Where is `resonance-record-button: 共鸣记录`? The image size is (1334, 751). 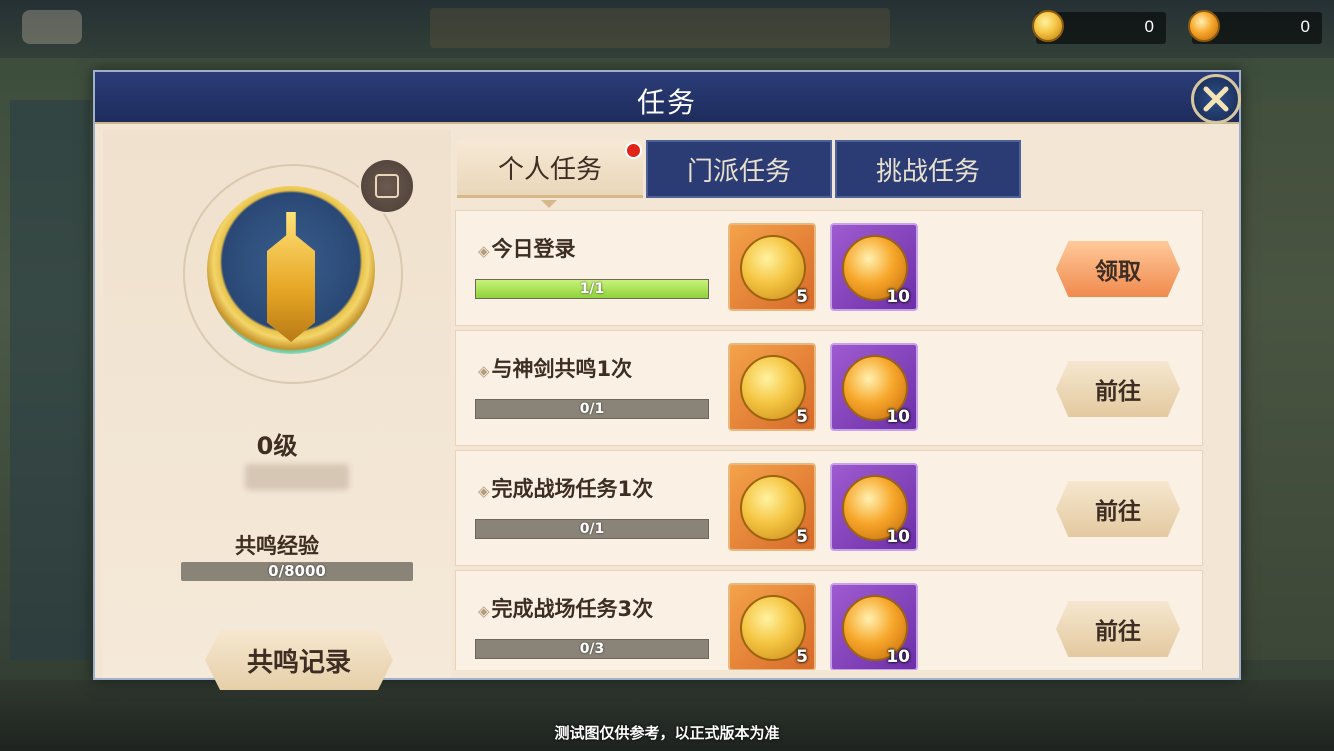 resonance-record-button: 共鸣记录 is located at coordinates (299, 660).